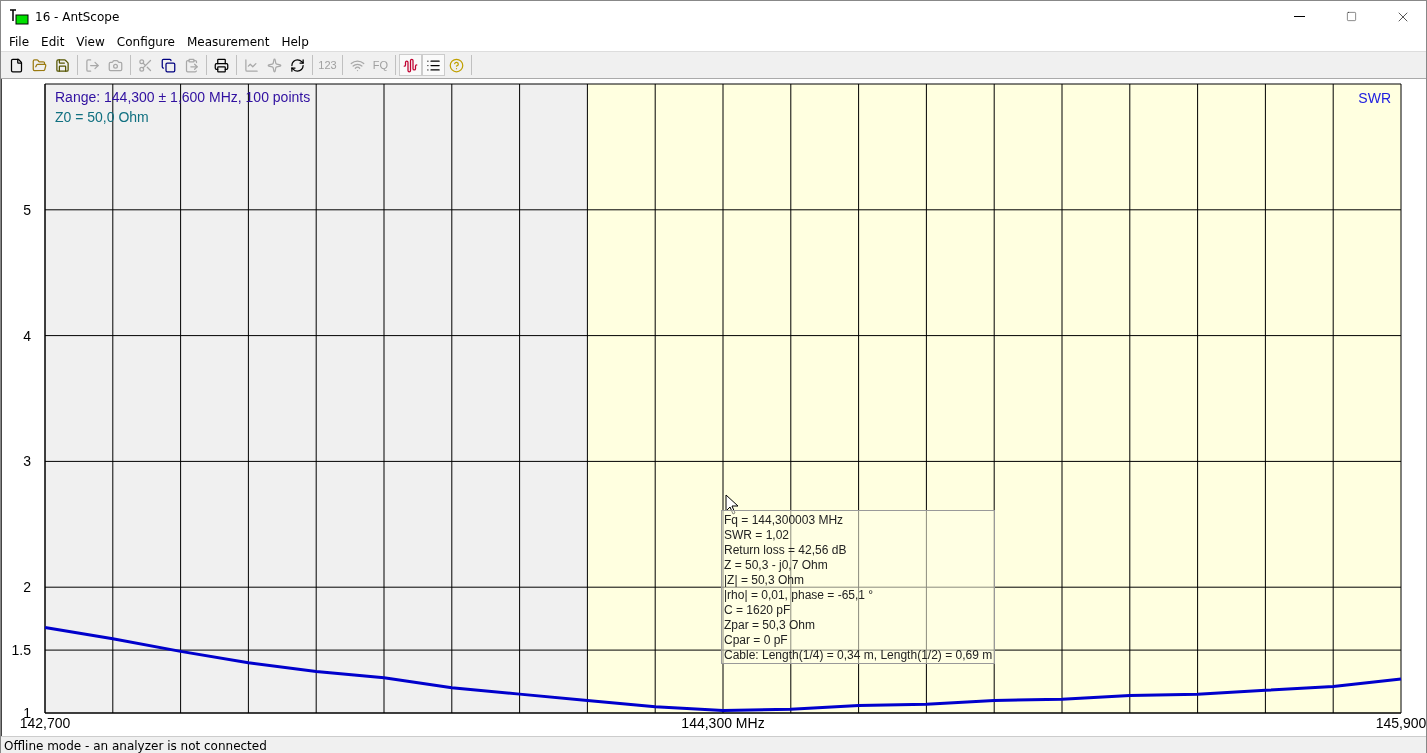 This screenshot has height=753, width=1427. Describe the element at coordinates (168, 65) in the screenshot. I see `copy-icon` at that location.